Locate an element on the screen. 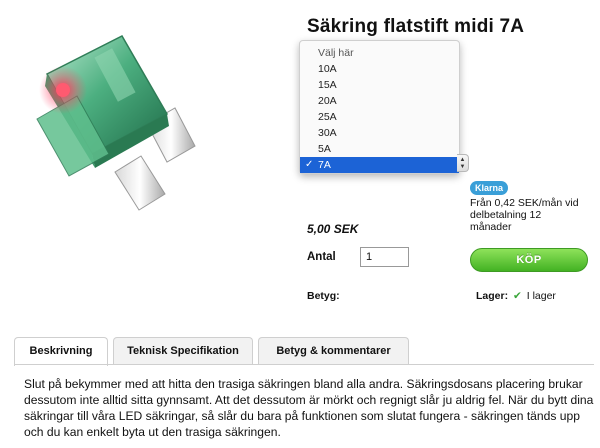 The image size is (600, 448). quantity-input is located at coordinates (384, 257).